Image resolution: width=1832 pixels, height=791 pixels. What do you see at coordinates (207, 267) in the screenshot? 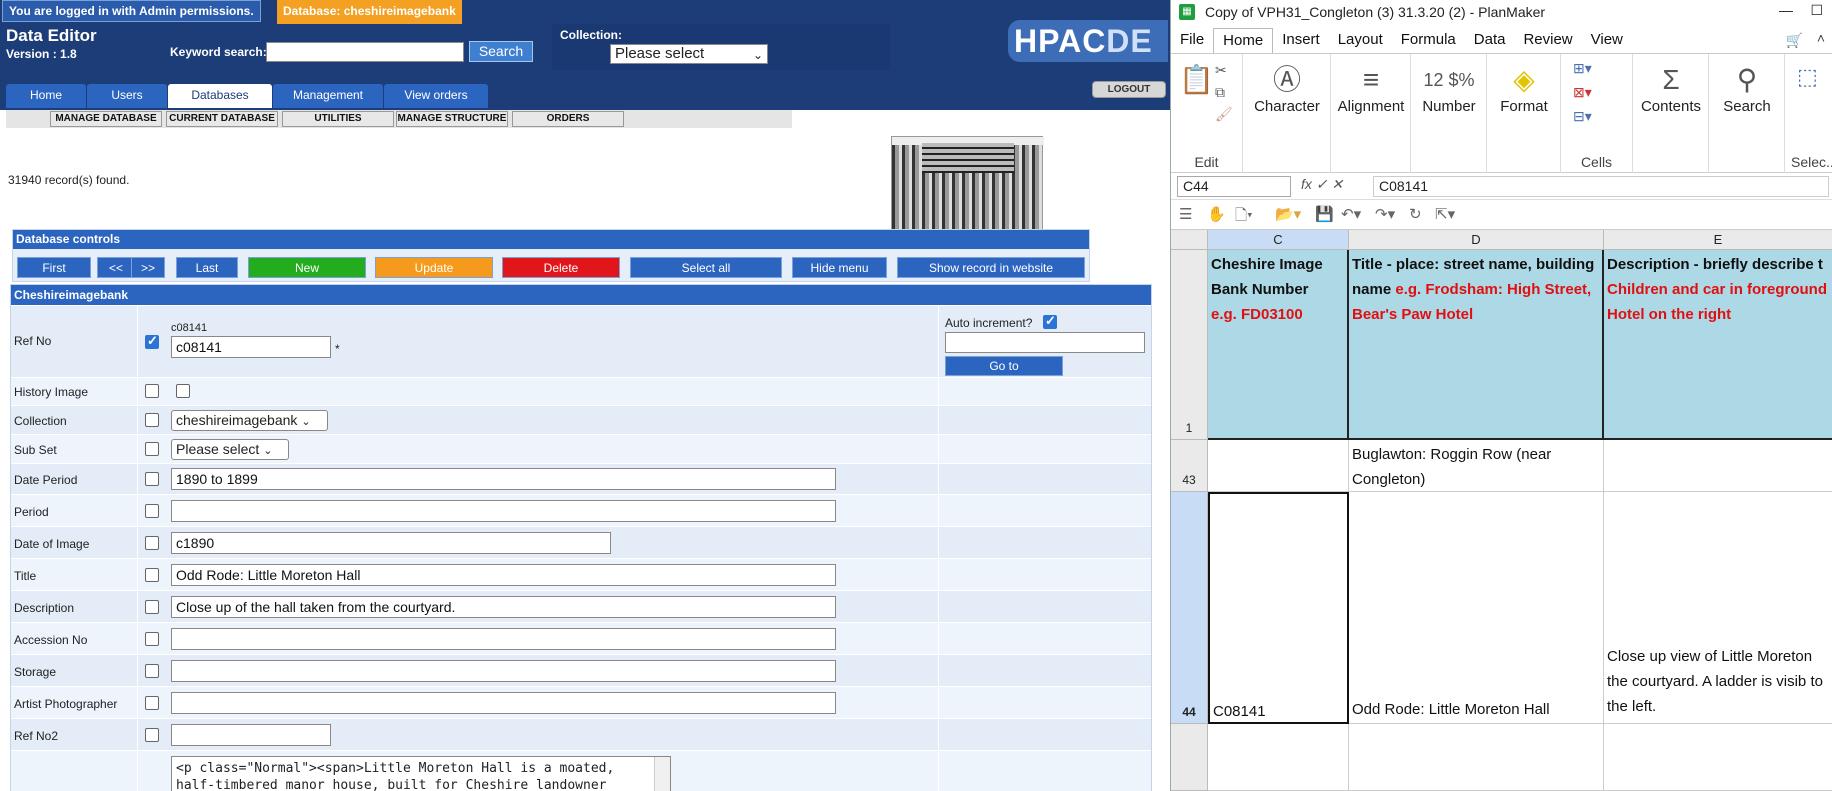
I see `last-button: Last` at bounding box center [207, 267].